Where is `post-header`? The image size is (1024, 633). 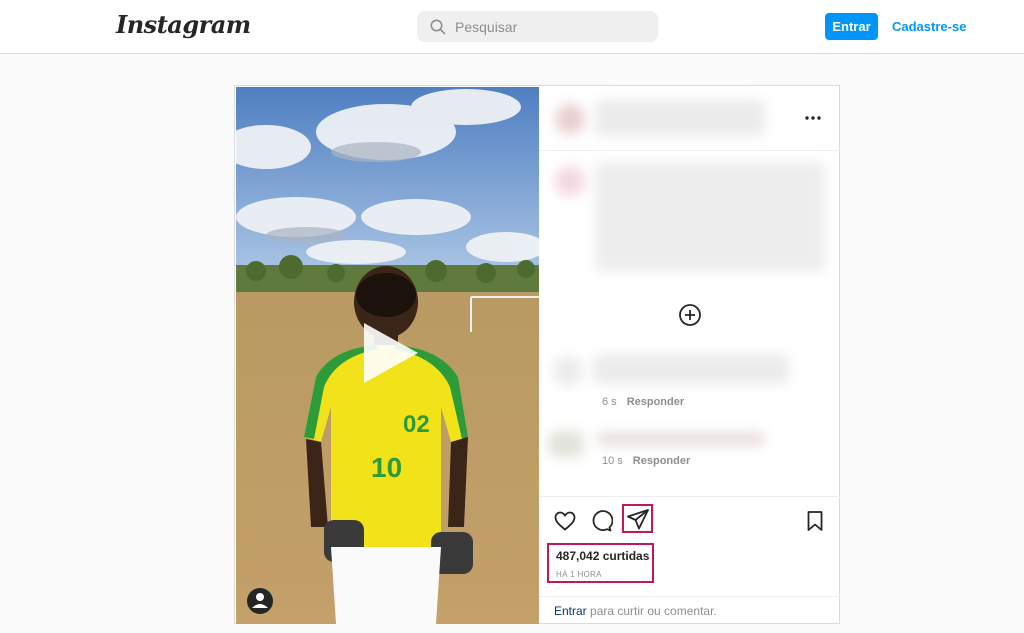
post-header is located at coordinates (689, 118).